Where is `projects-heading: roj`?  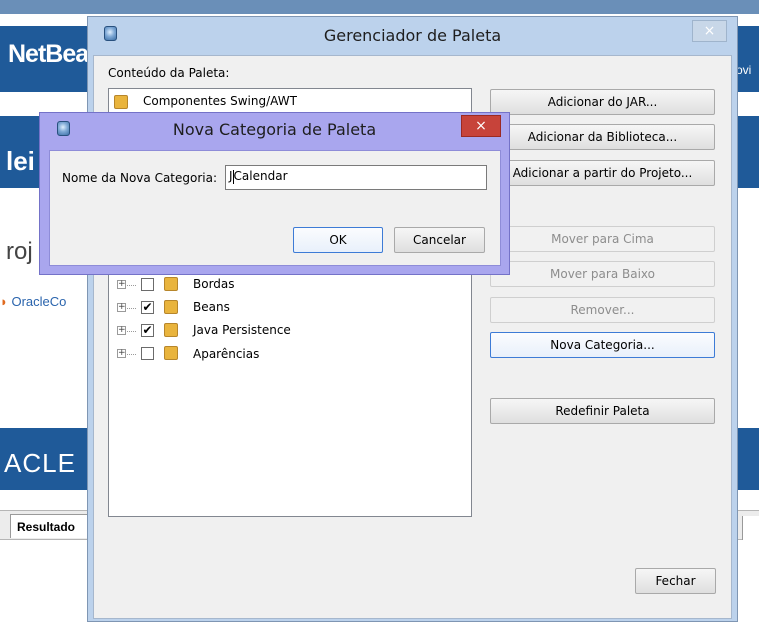 projects-heading: roj is located at coordinates (19, 251).